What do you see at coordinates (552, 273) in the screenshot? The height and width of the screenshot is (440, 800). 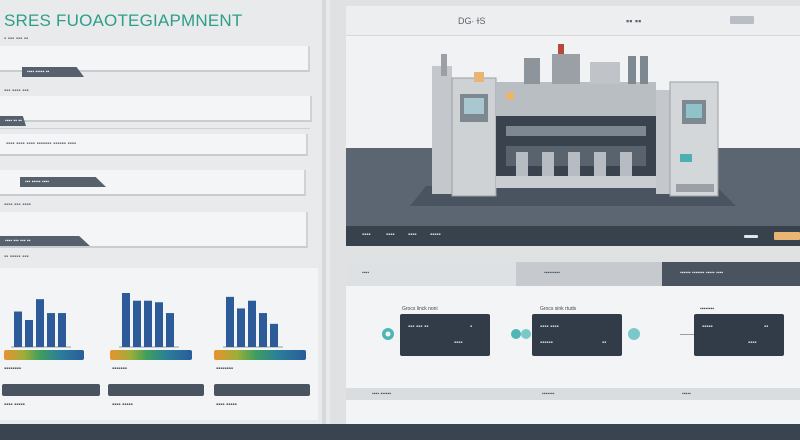 I see `tab-2-label: ▪▪▪▪▪▪▪▪▪` at bounding box center [552, 273].